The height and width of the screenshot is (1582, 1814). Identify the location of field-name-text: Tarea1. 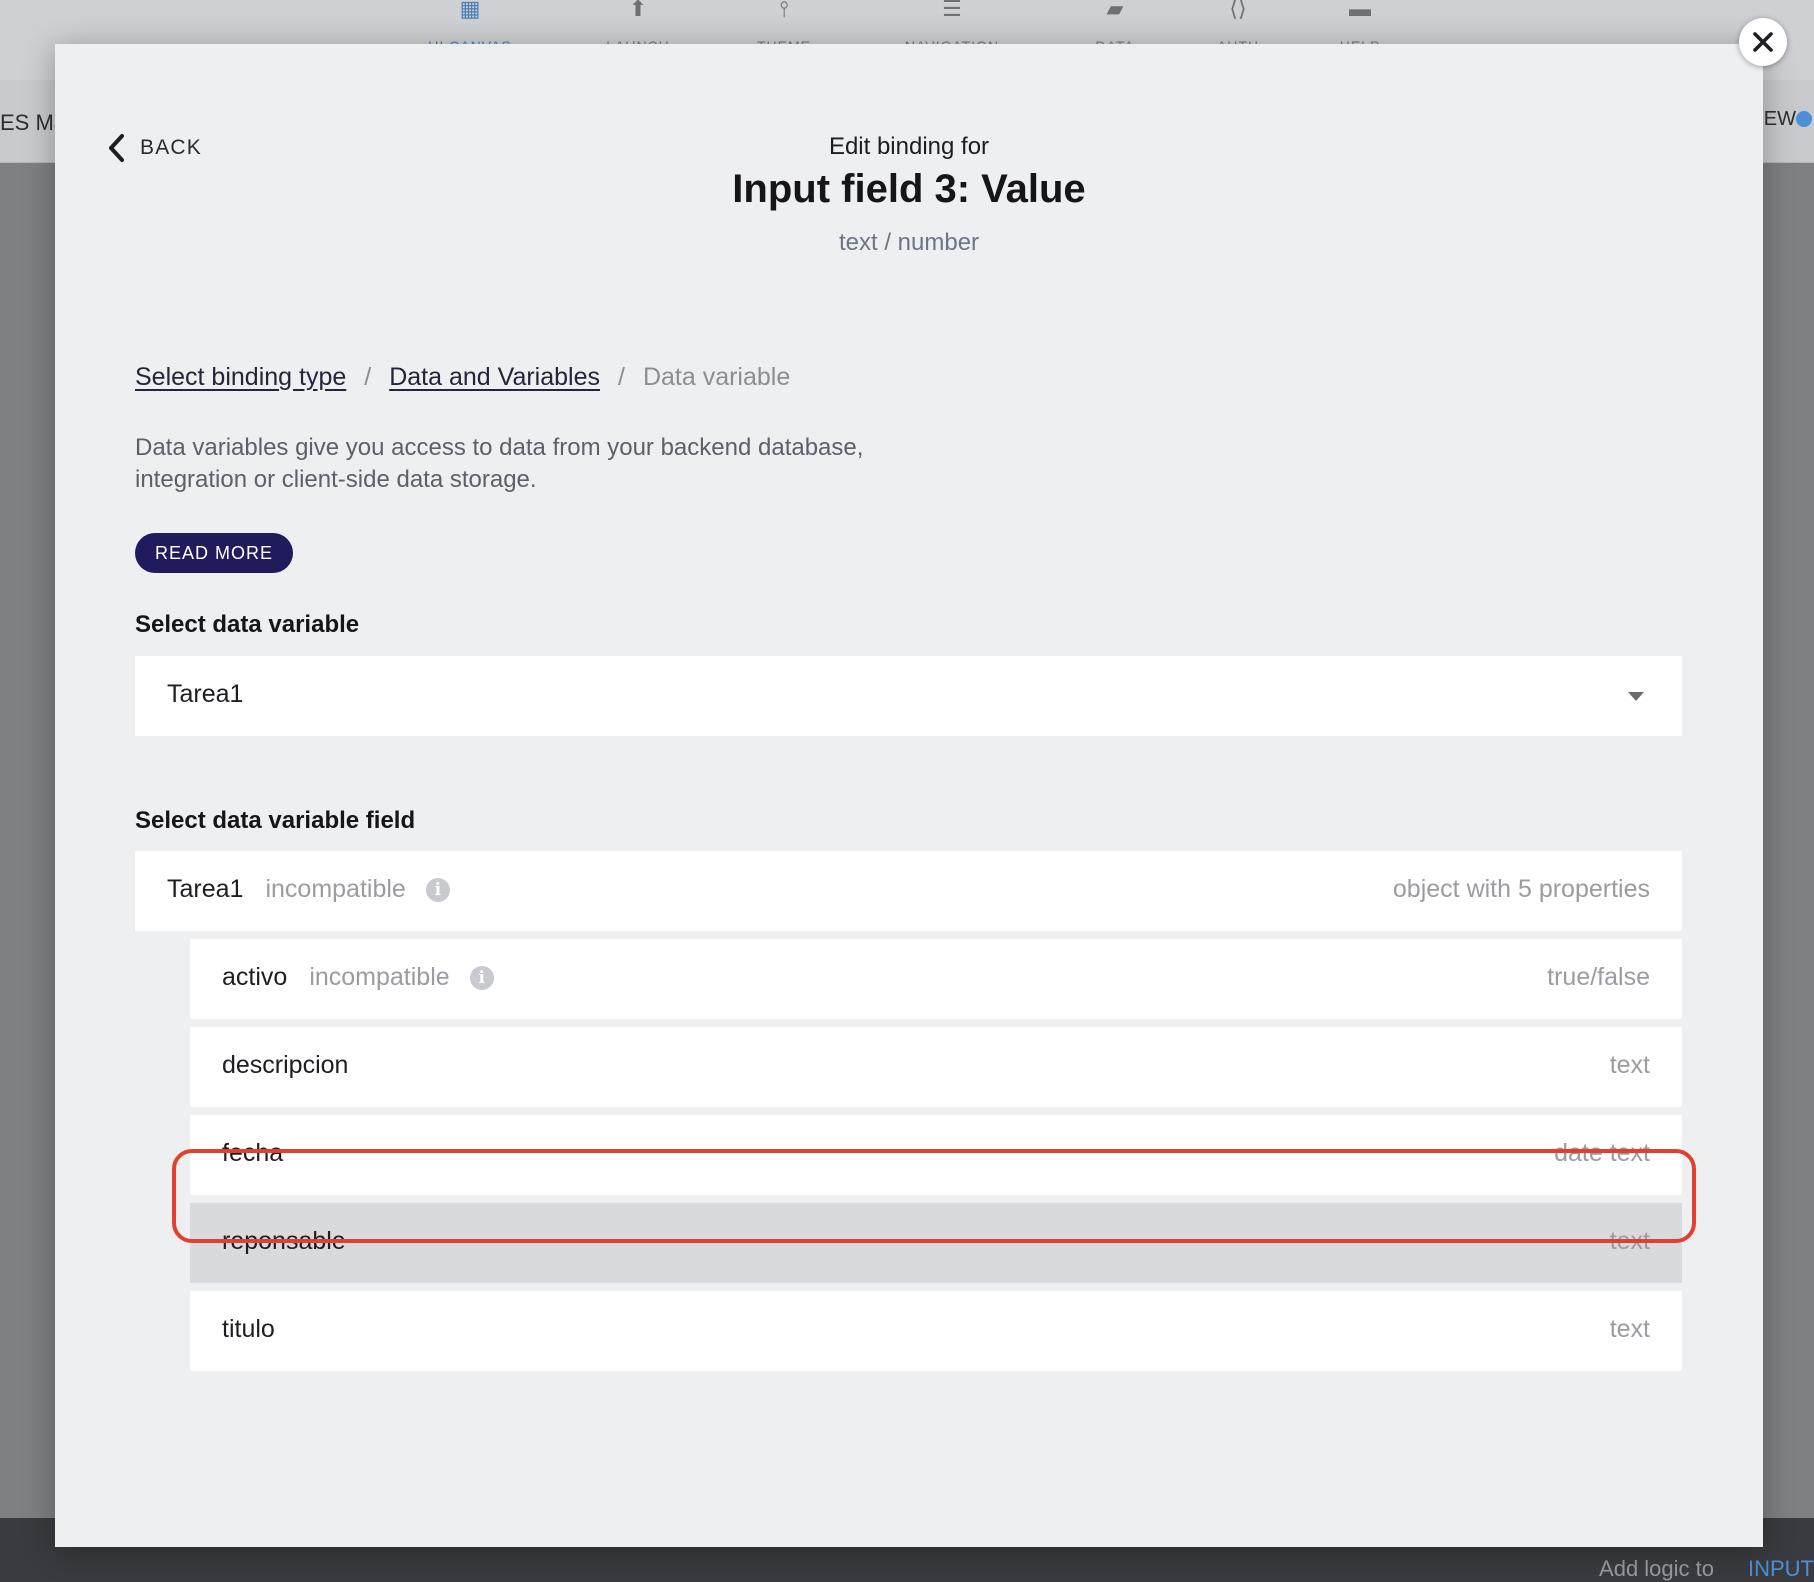
(205, 889).